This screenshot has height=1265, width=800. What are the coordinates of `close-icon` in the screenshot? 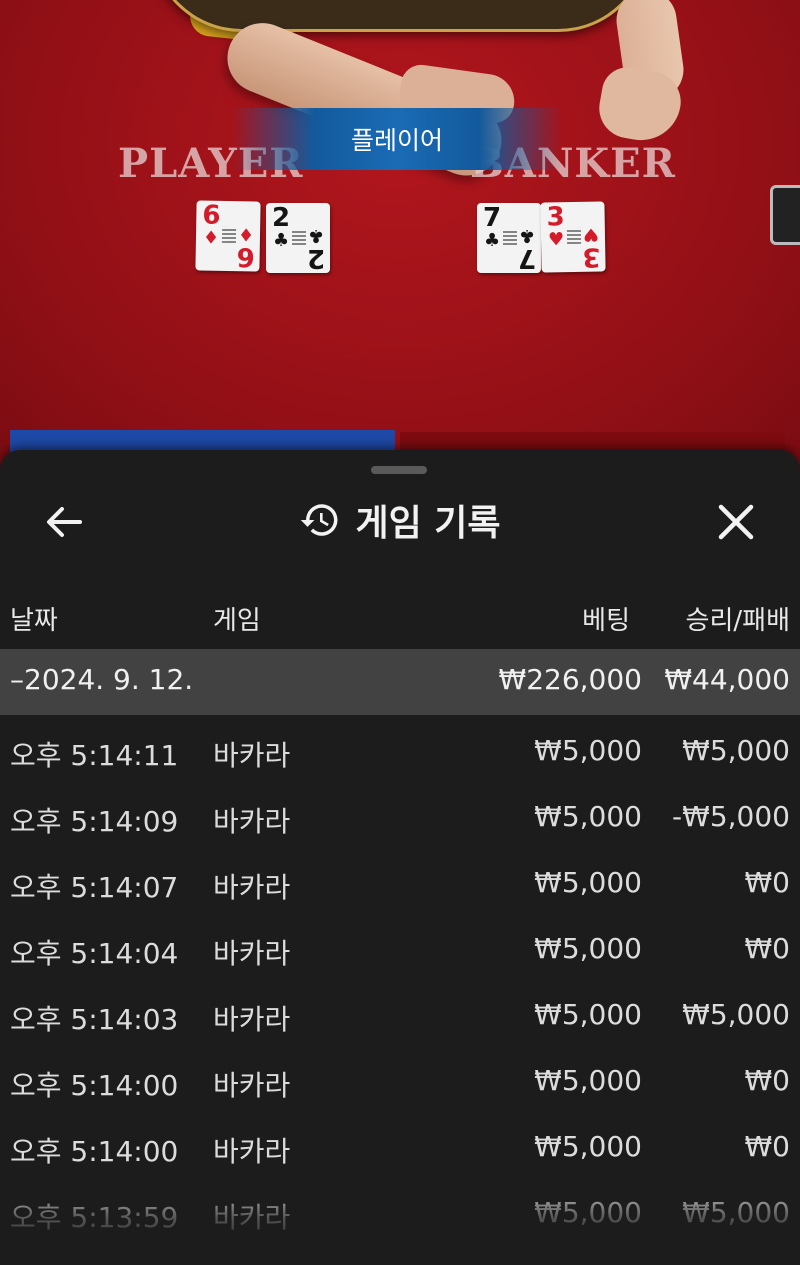 It's located at (736, 522).